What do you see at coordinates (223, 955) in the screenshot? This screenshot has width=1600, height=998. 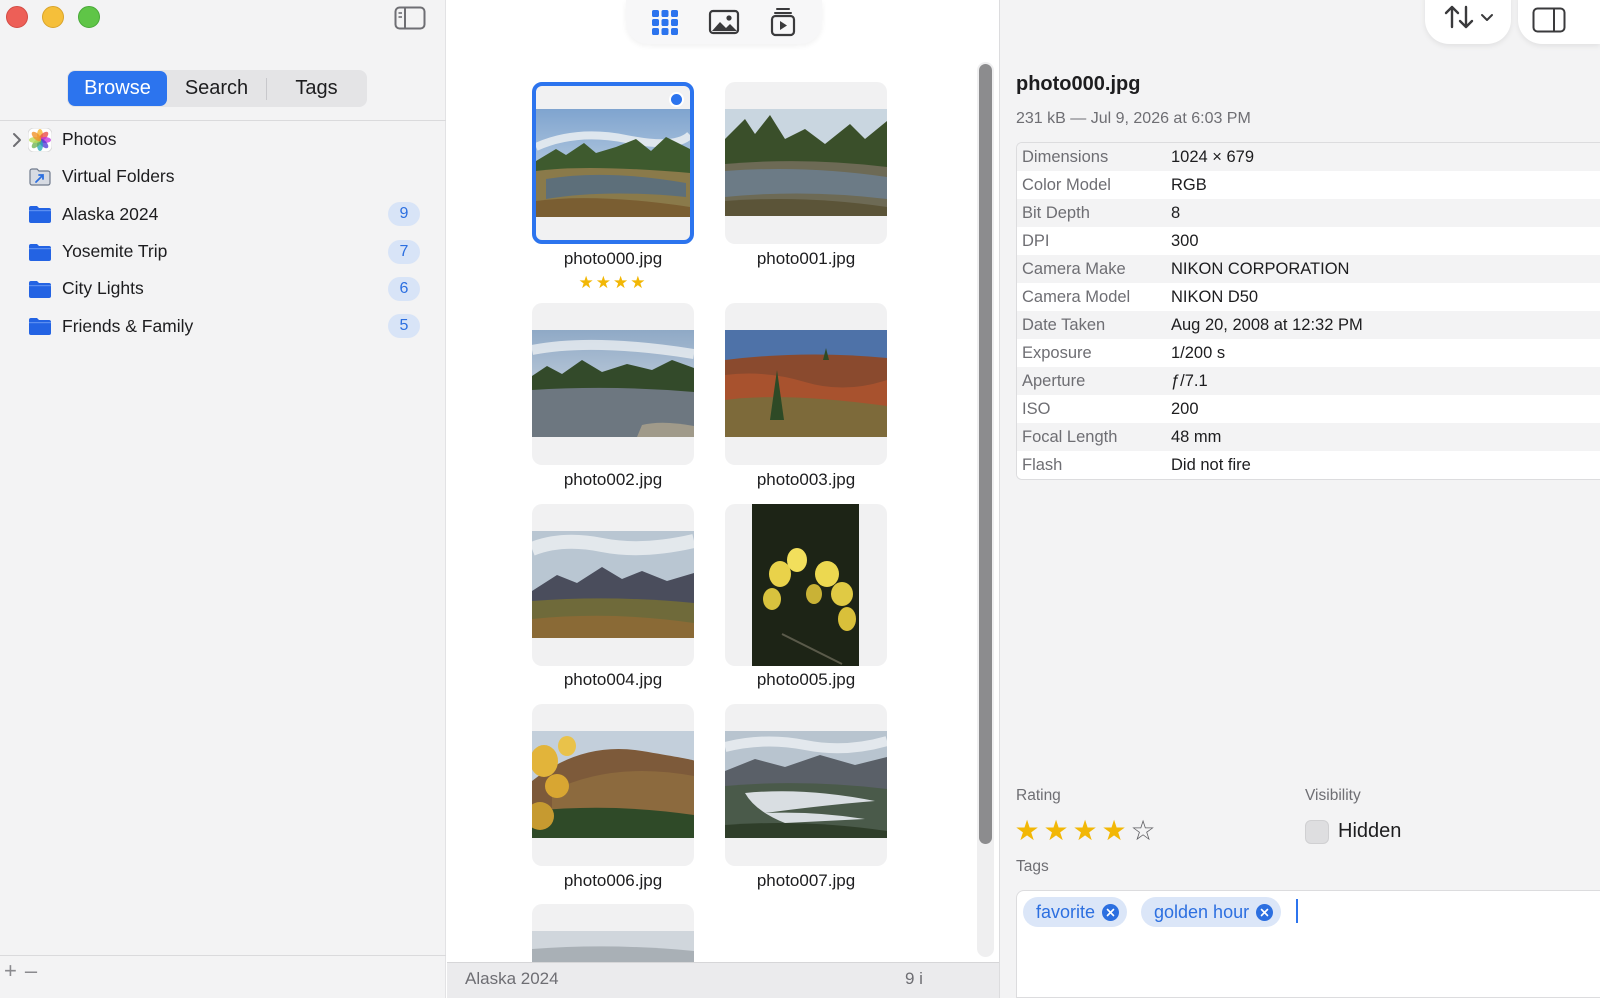 I see `divider` at bounding box center [223, 955].